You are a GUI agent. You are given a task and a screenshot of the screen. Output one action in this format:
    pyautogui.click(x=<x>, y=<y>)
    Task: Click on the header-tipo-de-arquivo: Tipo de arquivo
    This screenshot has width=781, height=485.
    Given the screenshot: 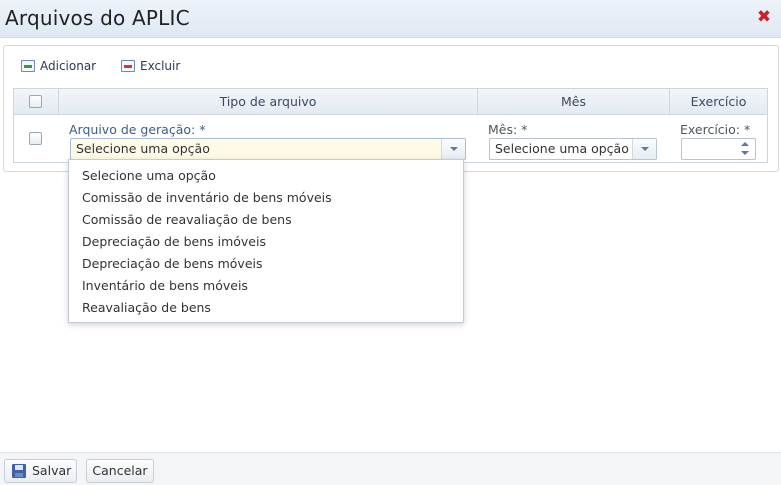 What is the action you would take?
    pyautogui.click(x=268, y=102)
    